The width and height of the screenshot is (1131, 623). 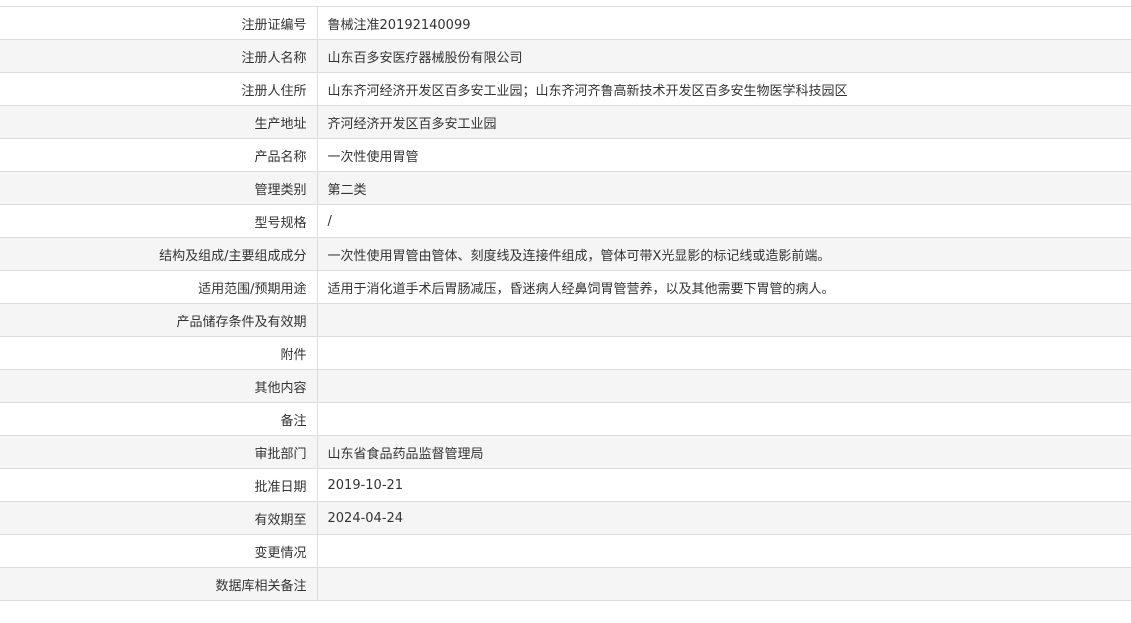 What do you see at coordinates (724, 89) in the screenshot?
I see `row-value: 山东齐河经济开发区百多安工业园；山东齐河齐鲁高新技术开发区百多安生物医学科技园区` at bounding box center [724, 89].